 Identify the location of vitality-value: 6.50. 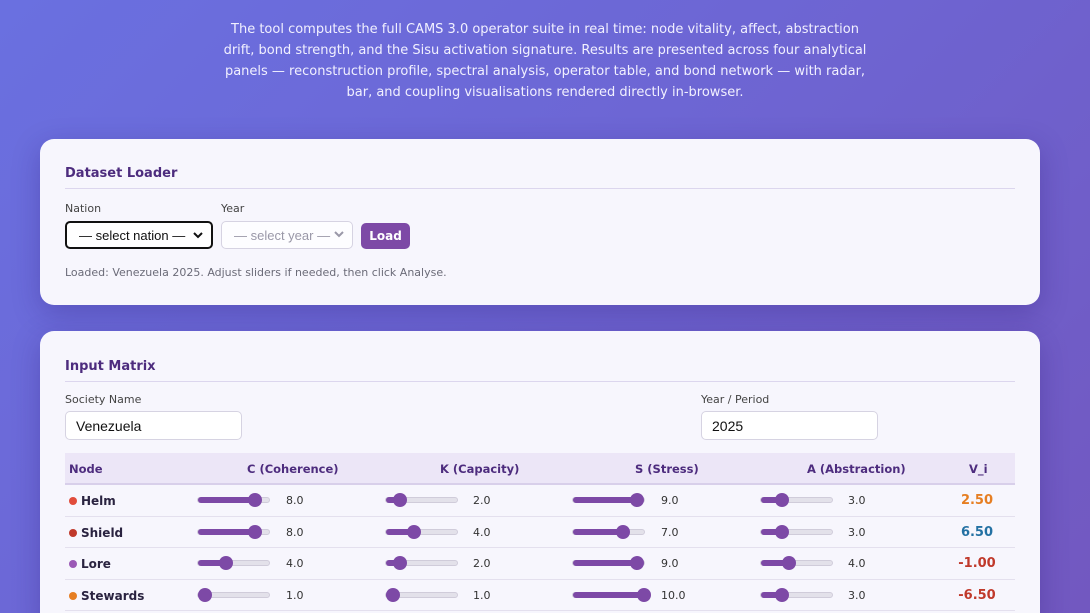
(977, 532).